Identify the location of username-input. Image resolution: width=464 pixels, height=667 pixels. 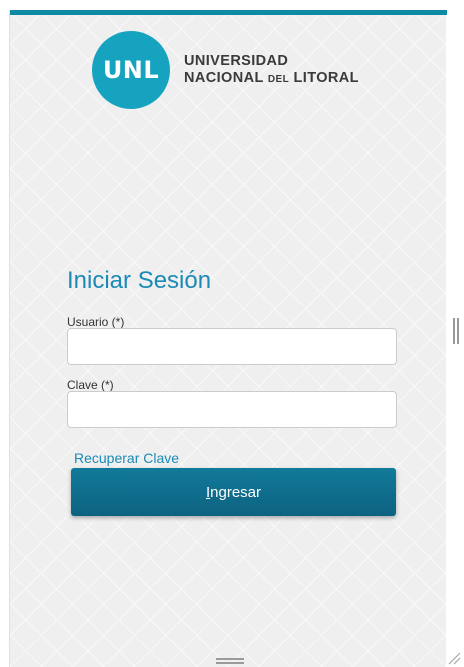
(232, 346).